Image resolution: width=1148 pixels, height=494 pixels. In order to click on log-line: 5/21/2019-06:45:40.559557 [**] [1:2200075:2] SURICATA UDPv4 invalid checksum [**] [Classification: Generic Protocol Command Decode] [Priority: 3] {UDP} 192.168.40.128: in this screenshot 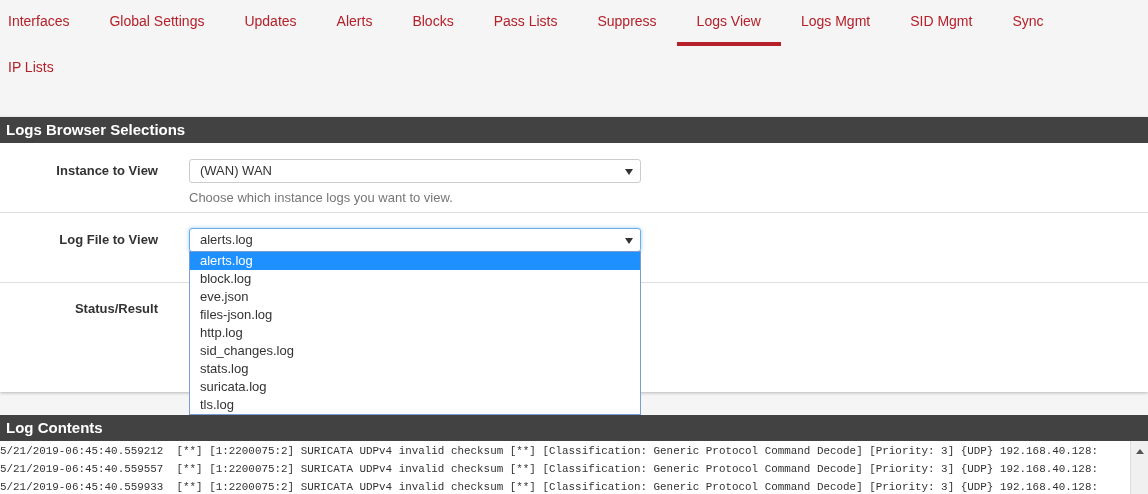, I will do `click(549, 469)`.